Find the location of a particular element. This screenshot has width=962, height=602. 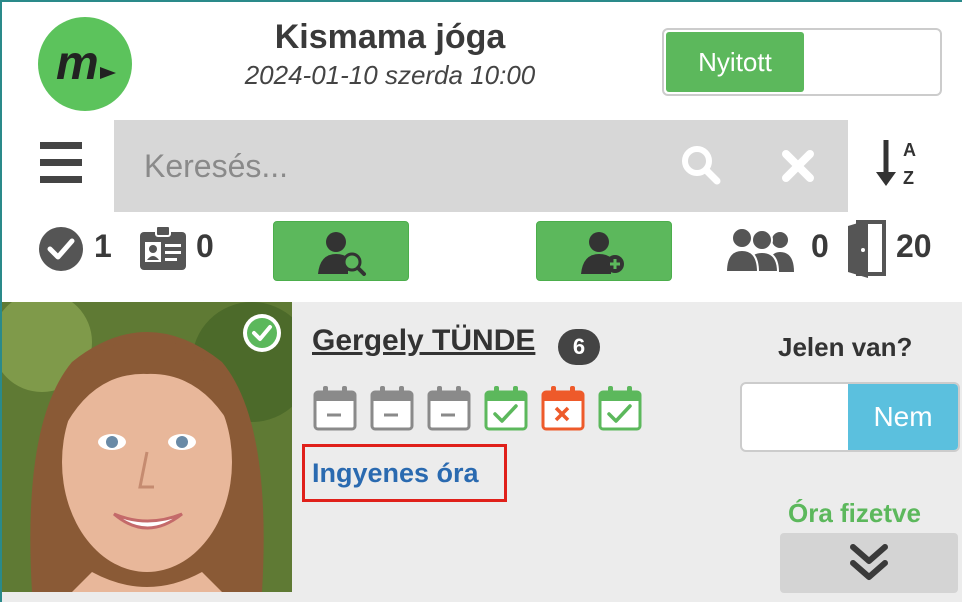

door-icon is located at coordinates (867, 251).